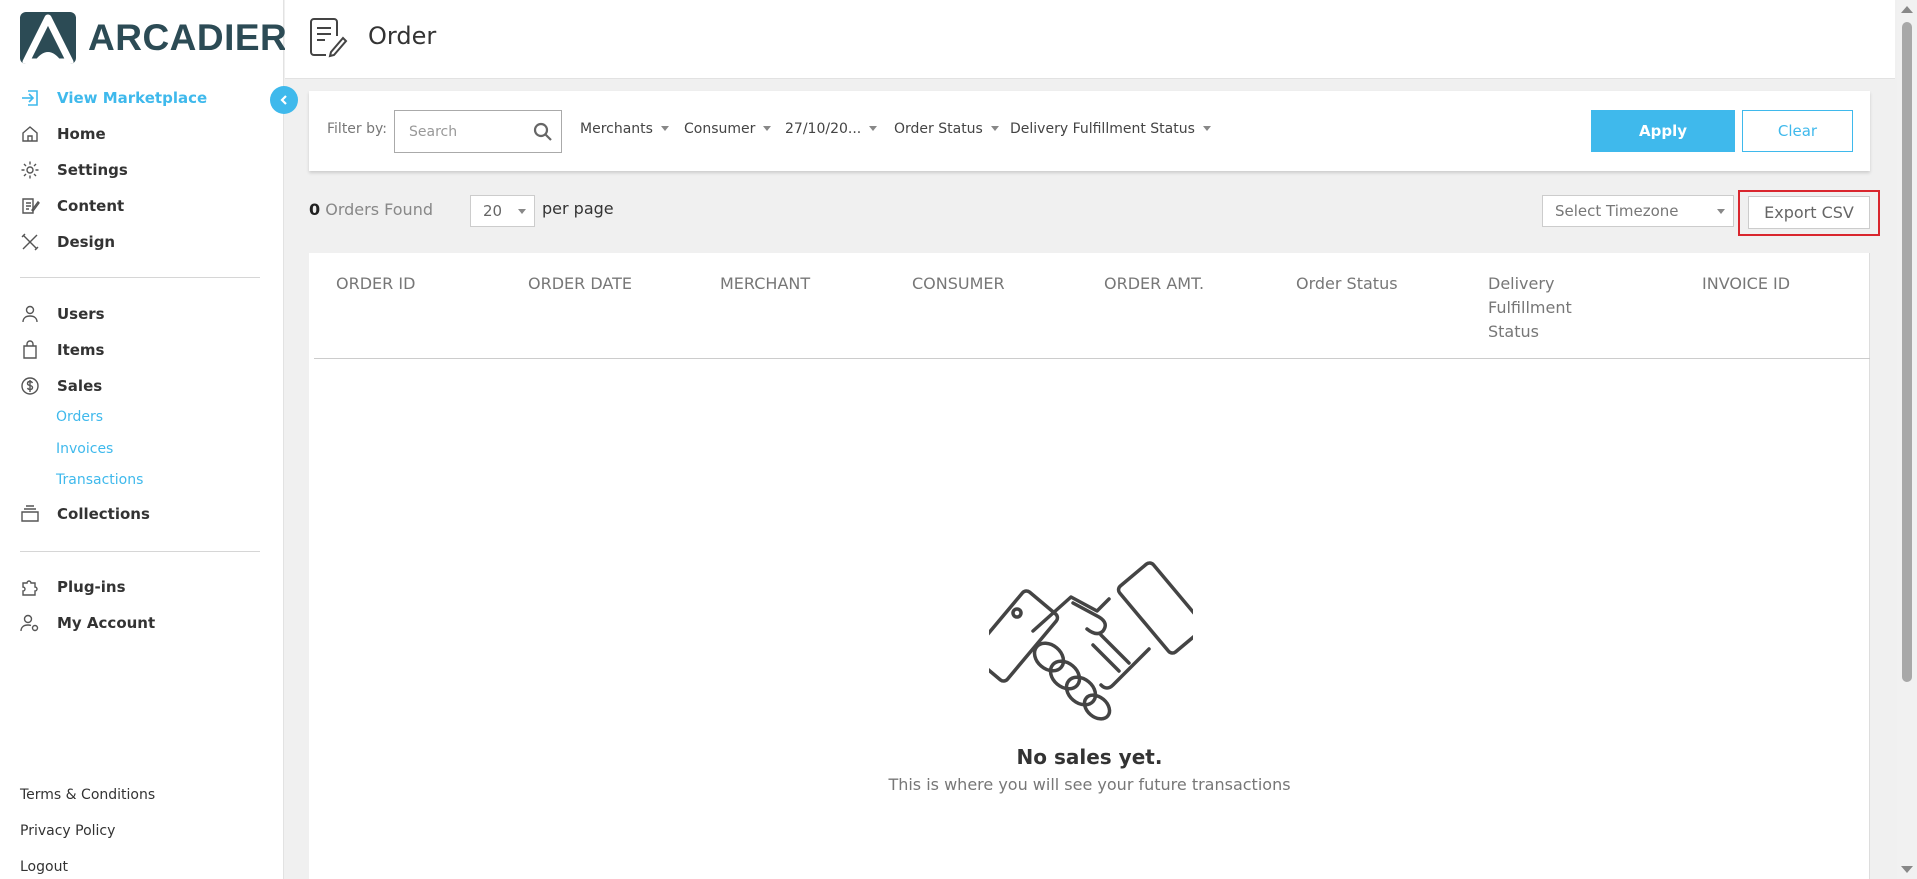 This screenshot has width=1917, height=879. What do you see at coordinates (86, 242) in the screenshot?
I see `sidebar-item-label: Design` at bounding box center [86, 242].